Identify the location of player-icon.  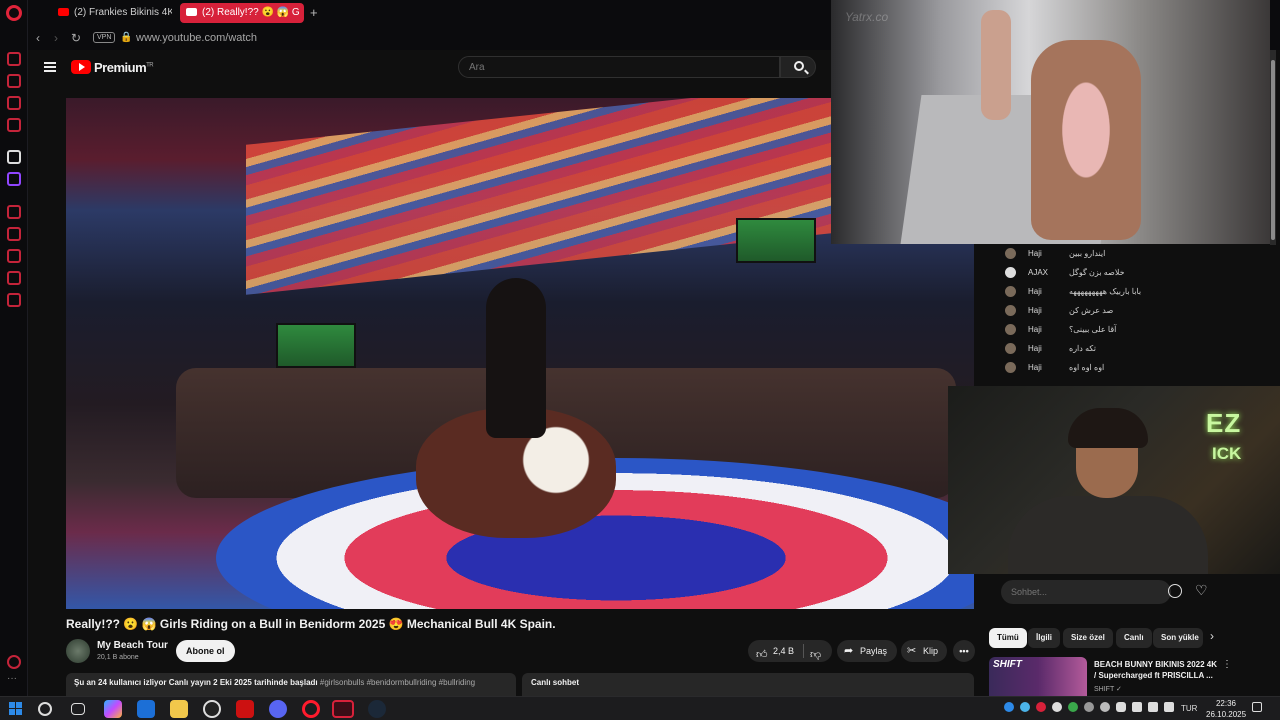
(14, 212).